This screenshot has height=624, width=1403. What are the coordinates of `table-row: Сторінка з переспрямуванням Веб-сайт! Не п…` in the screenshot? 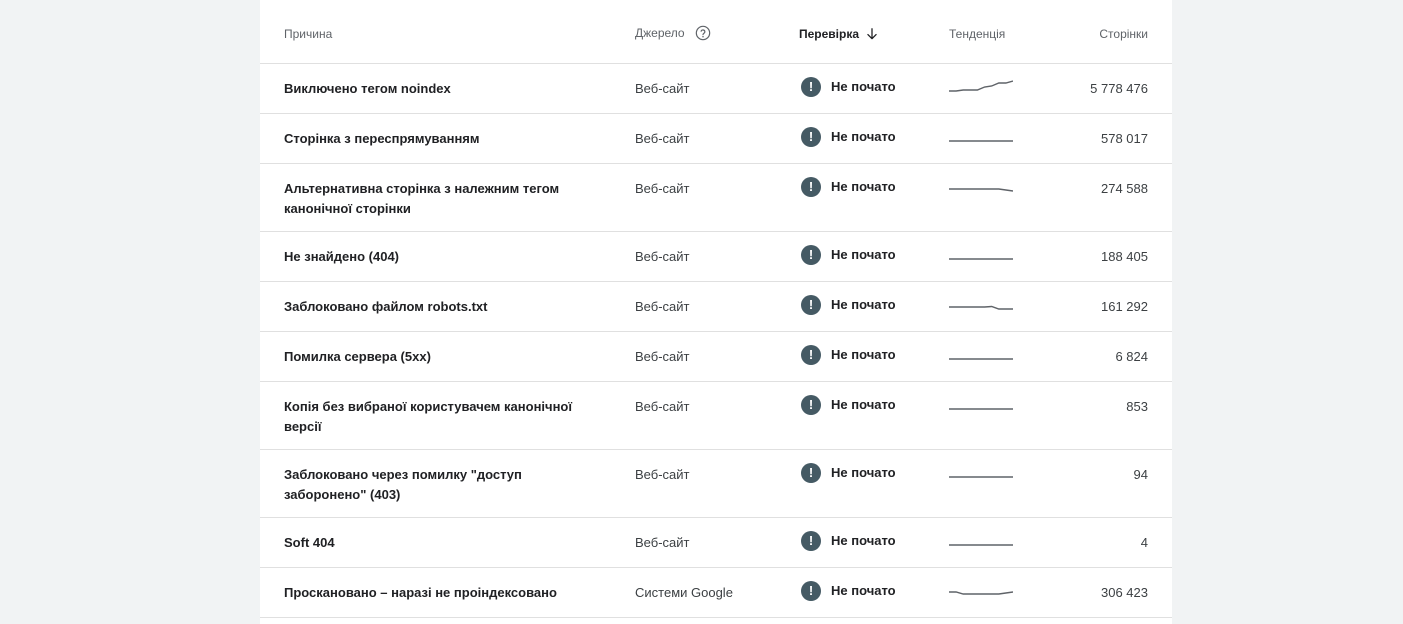 It's located at (716, 139).